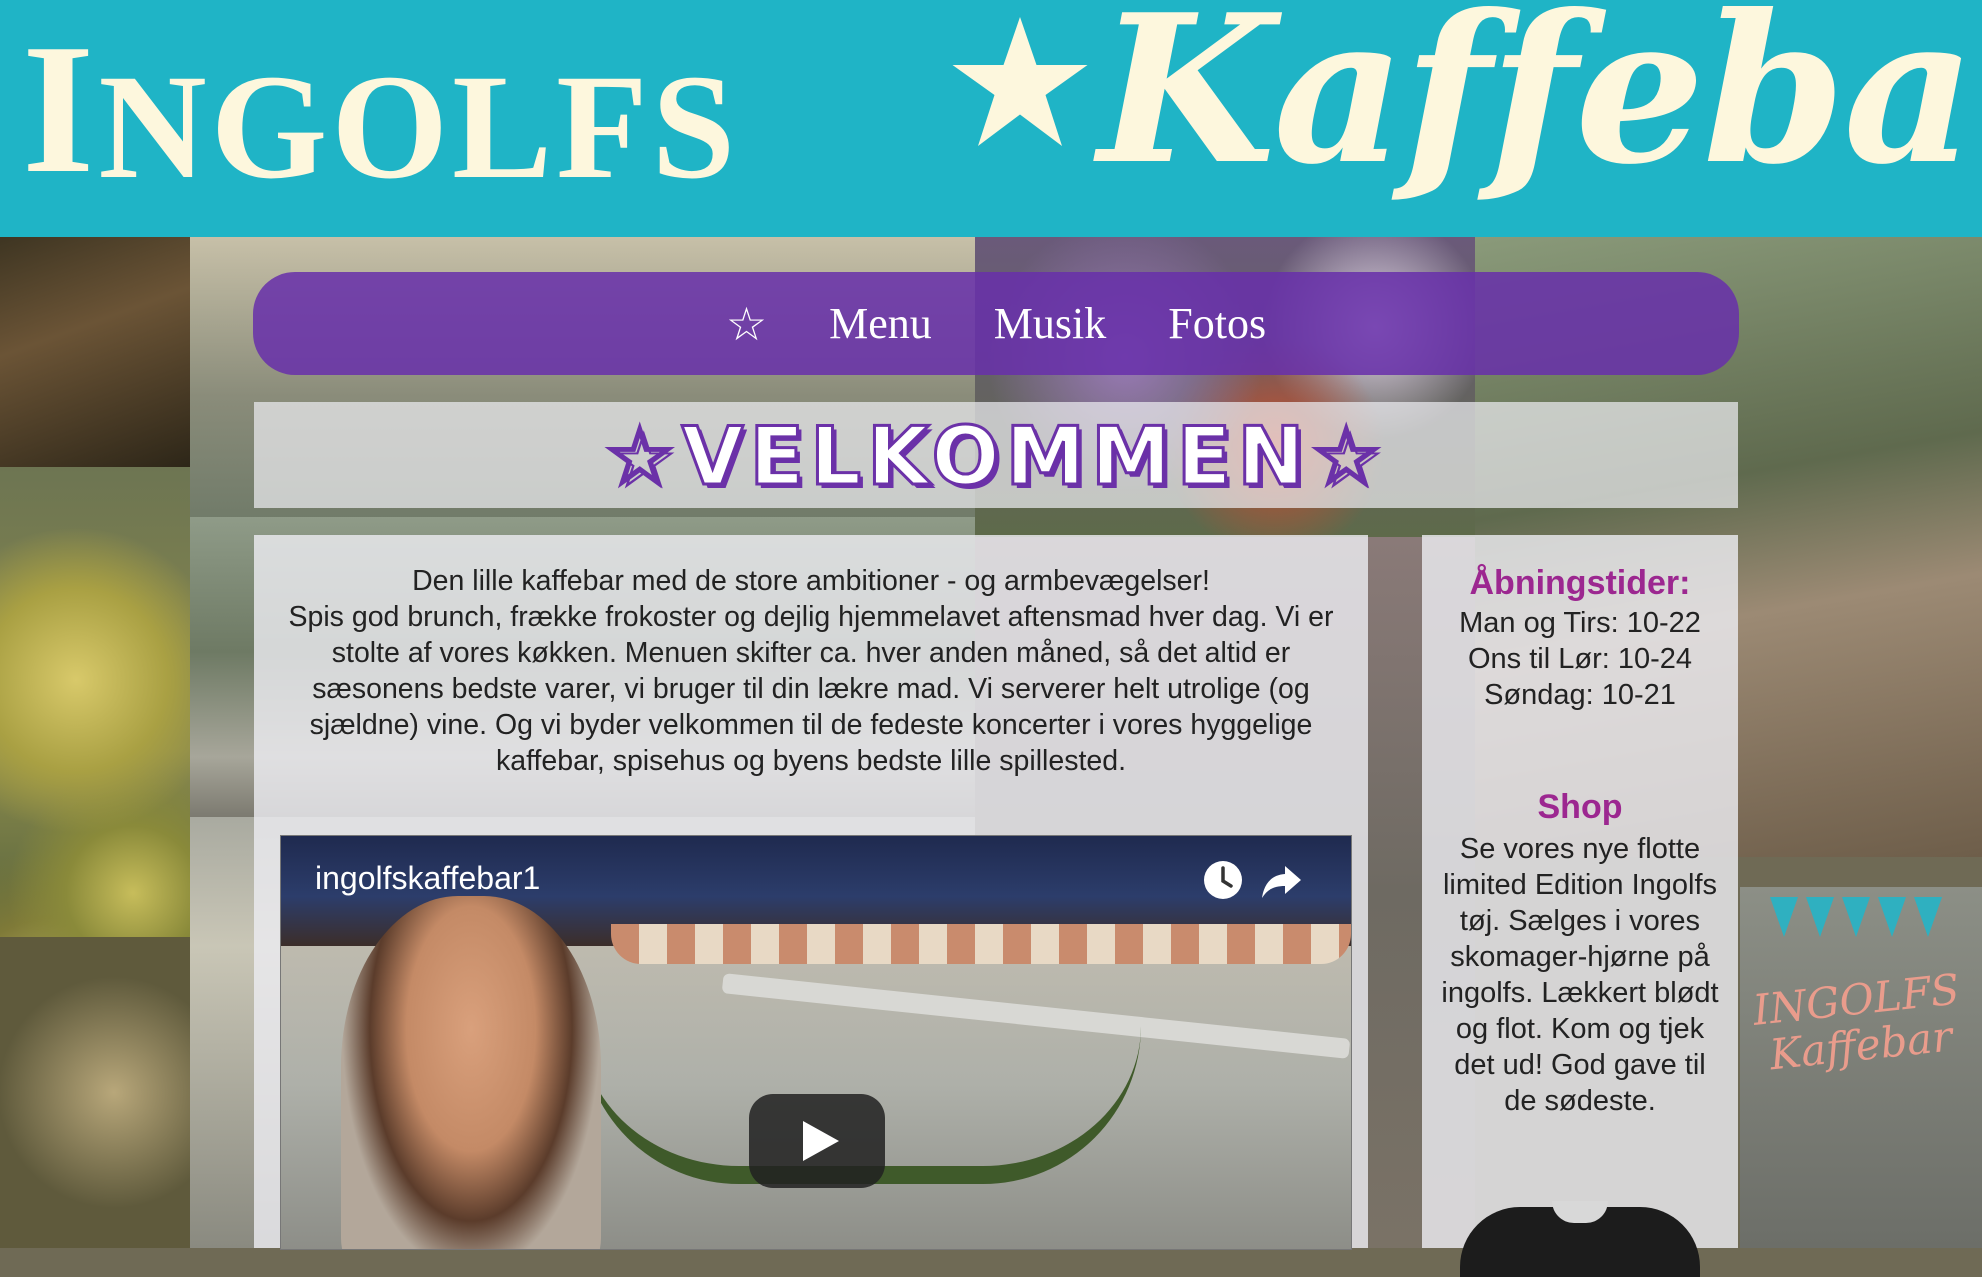  What do you see at coordinates (1050, 323) in the screenshot?
I see `nav-item-musik: Musik` at bounding box center [1050, 323].